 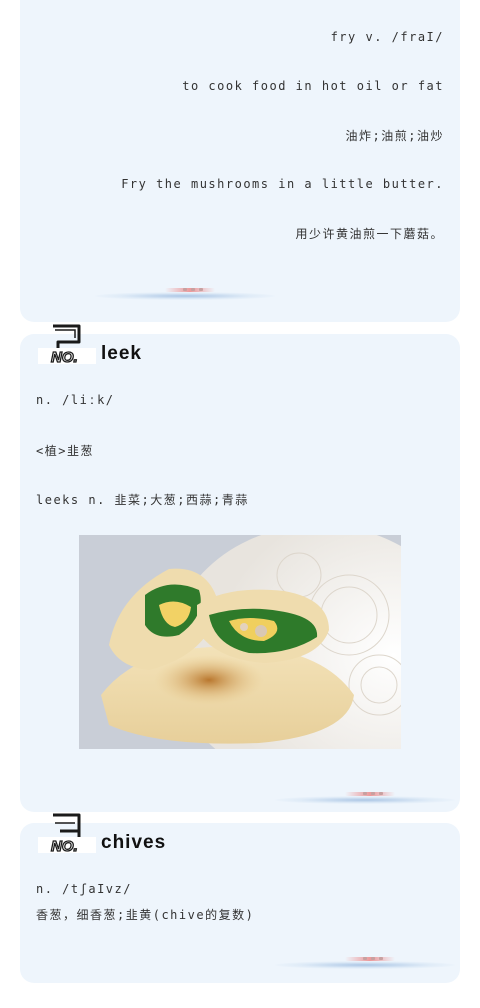 What do you see at coordinates (145, 915) in the screenshot?
I see `definition-chives: 香葱，细香葱;韭黄(chive的复数)` at bounding box center [145, 915].